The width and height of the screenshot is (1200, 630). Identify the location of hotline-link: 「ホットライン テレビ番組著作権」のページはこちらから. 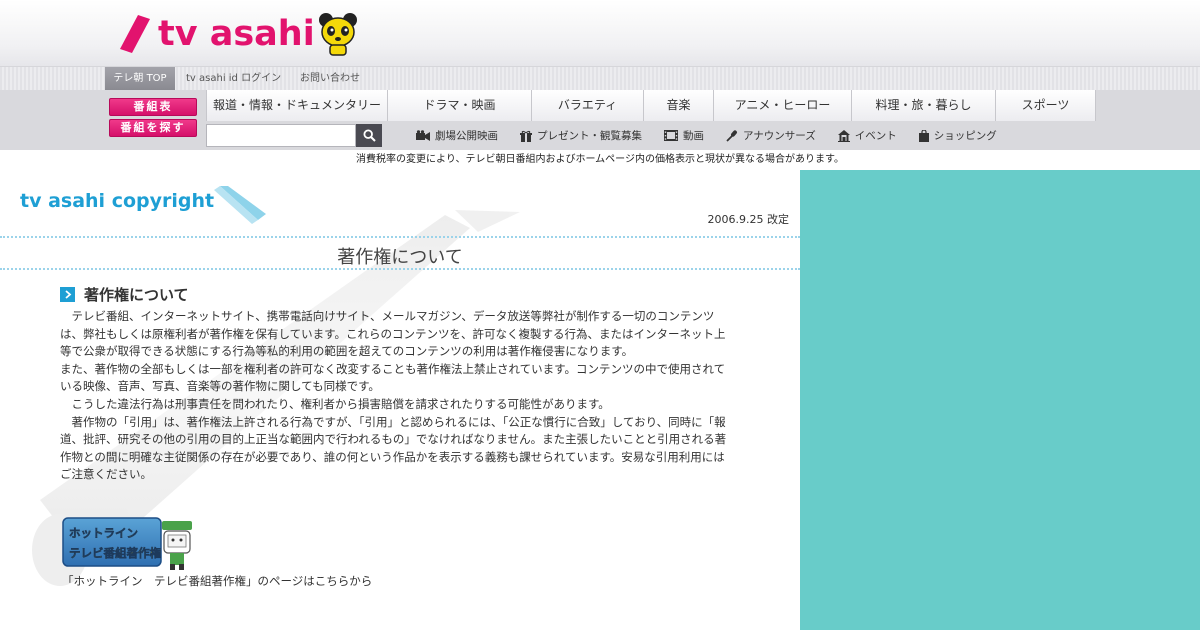
(217, 581).